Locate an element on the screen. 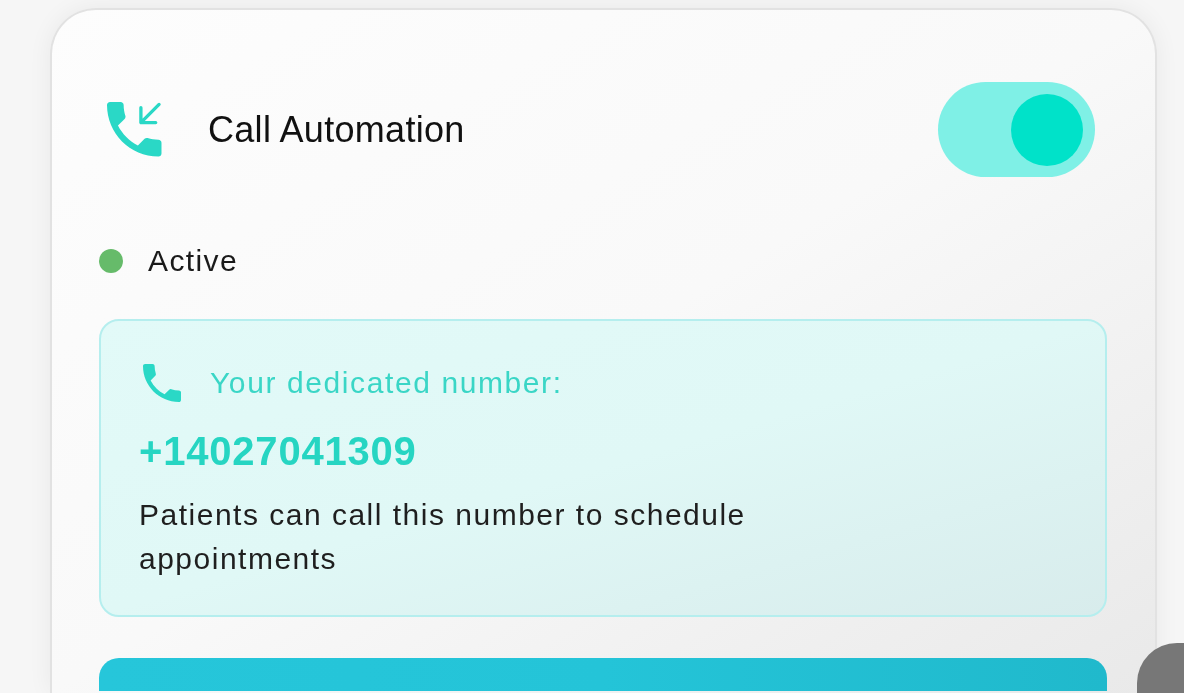 The image size is (1184, 693). number-description: Patients can call this number to schedule appointments is located at coordinates (443, 537).